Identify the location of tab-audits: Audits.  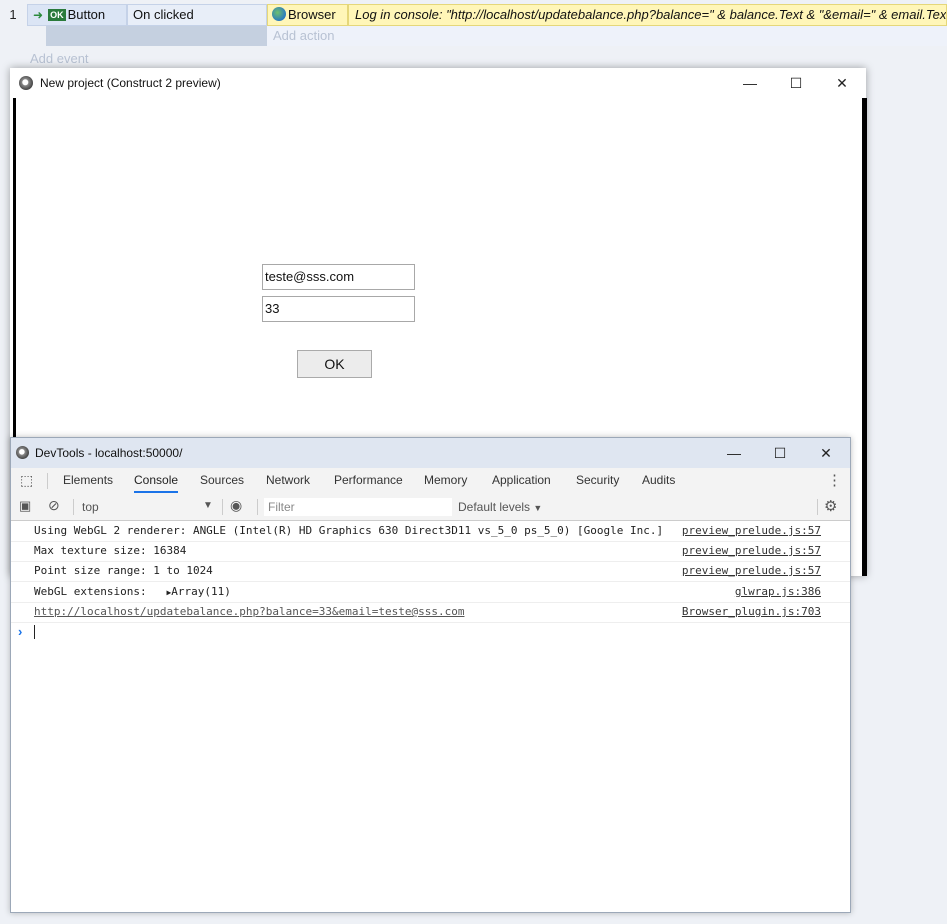
(658, 480).